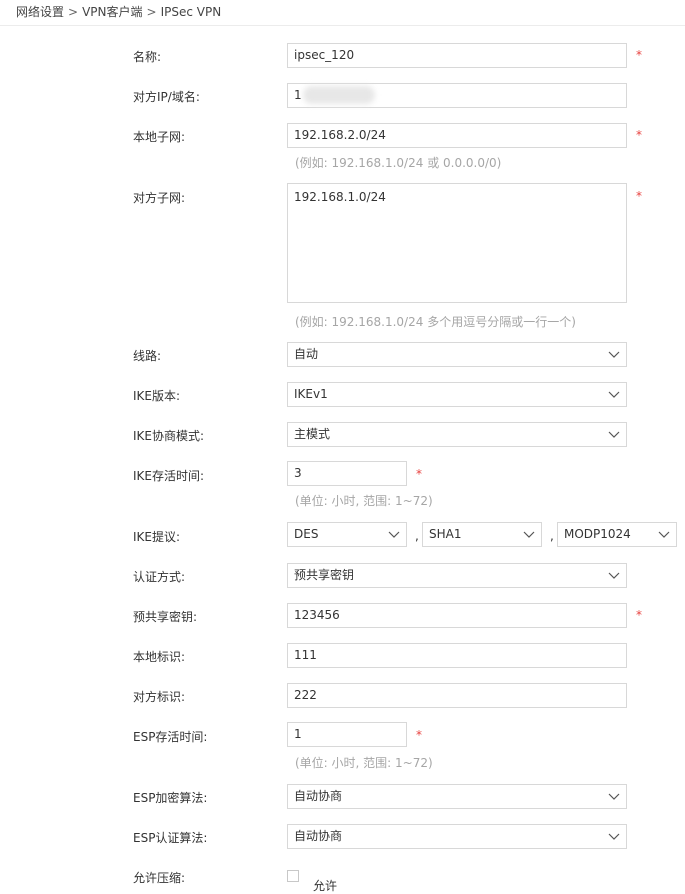 Image resolution: width=685 pixels, height=894 pixels. I want to click on peer-subnet-required-mark: *, so click(639, 196).